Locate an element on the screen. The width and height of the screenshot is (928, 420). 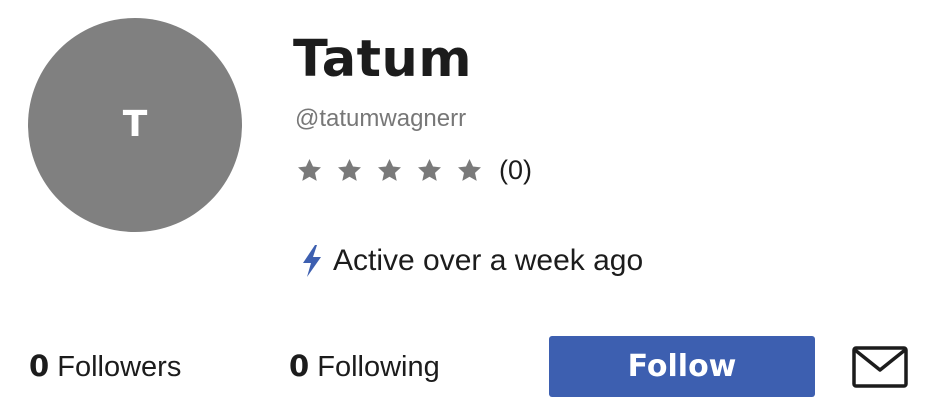
display-name: Tatum is located at coordinates (382, 59).